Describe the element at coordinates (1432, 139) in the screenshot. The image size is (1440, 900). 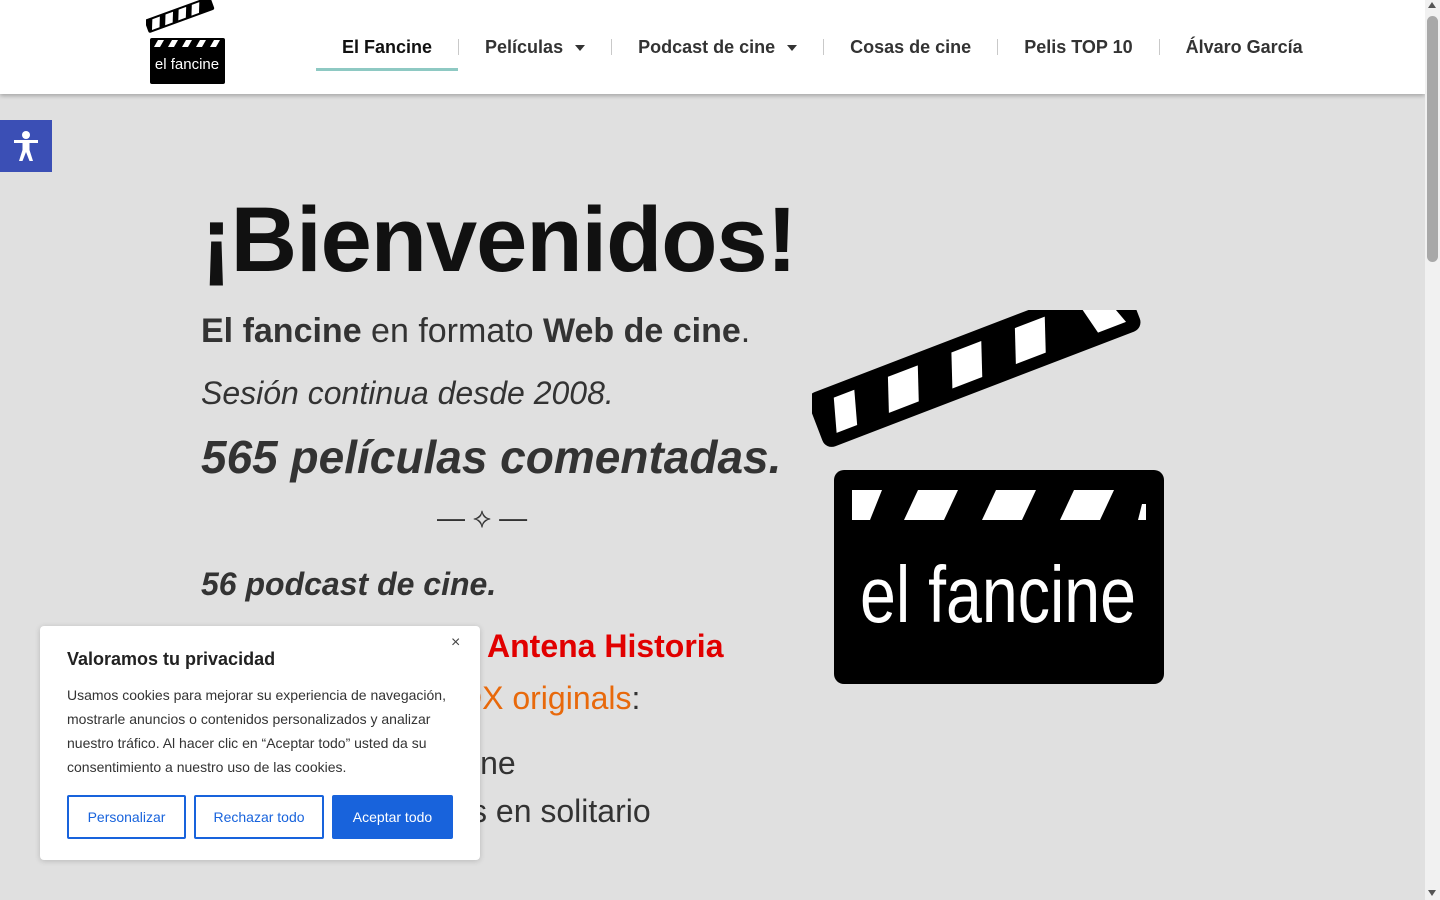
I see `scroll-thumb` at that location.